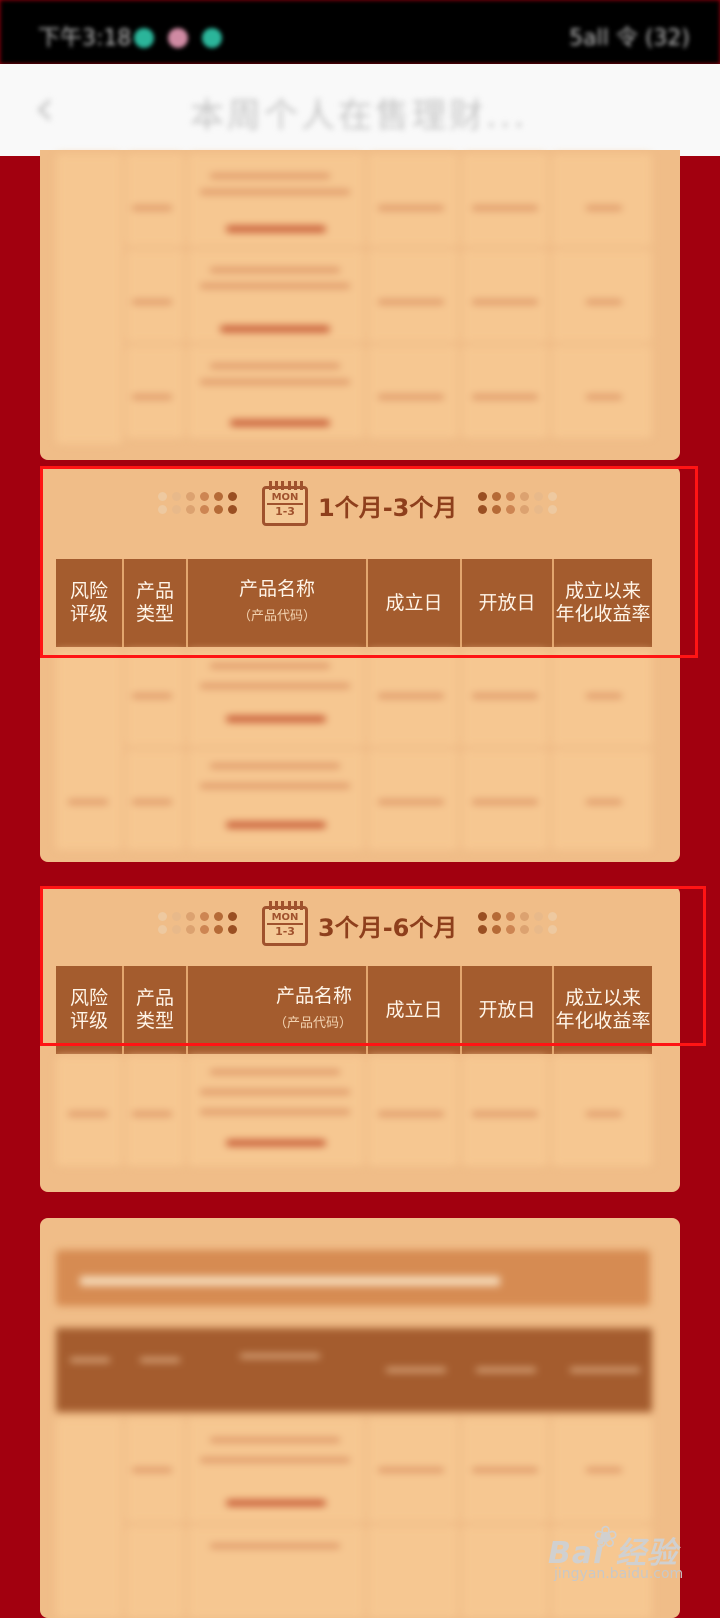  What do you see at coordinates (373, 966) in the screenshot?
I see `highlight-box-3-6-months` at bounding box center [373, 966].